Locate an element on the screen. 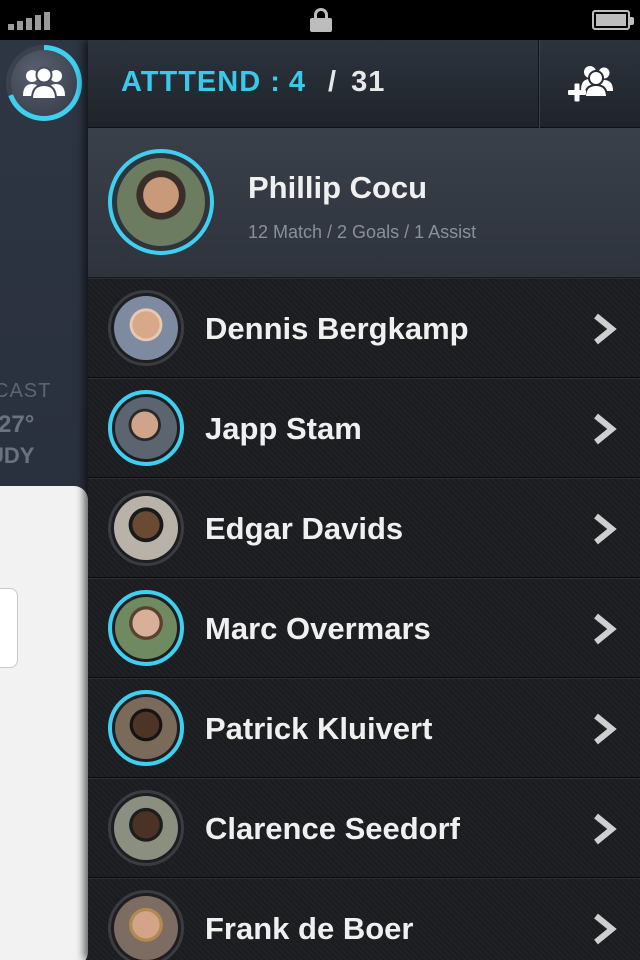 This screenshot has width=640, height=960. player-row: Clarence Seedorf is located at coordinates (364, 828).